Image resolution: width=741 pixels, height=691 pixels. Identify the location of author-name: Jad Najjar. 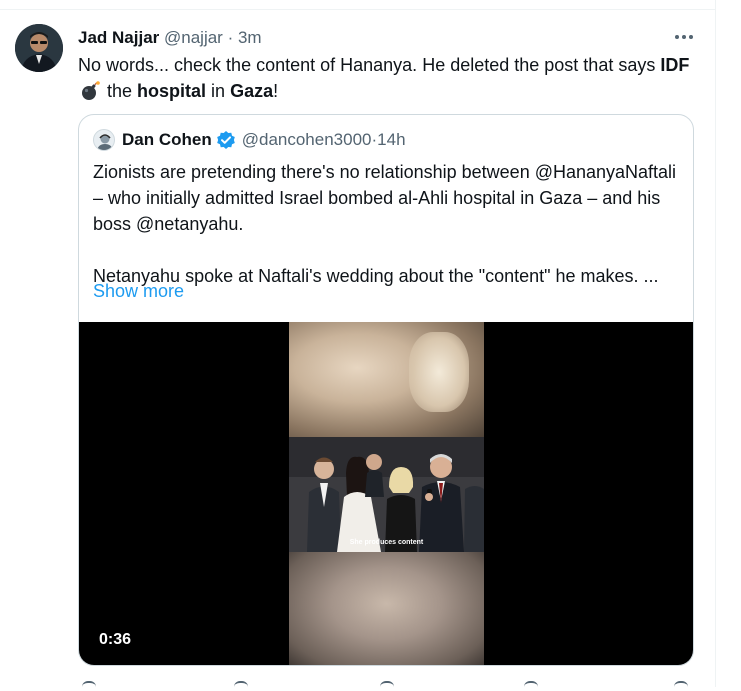
(118, 37).